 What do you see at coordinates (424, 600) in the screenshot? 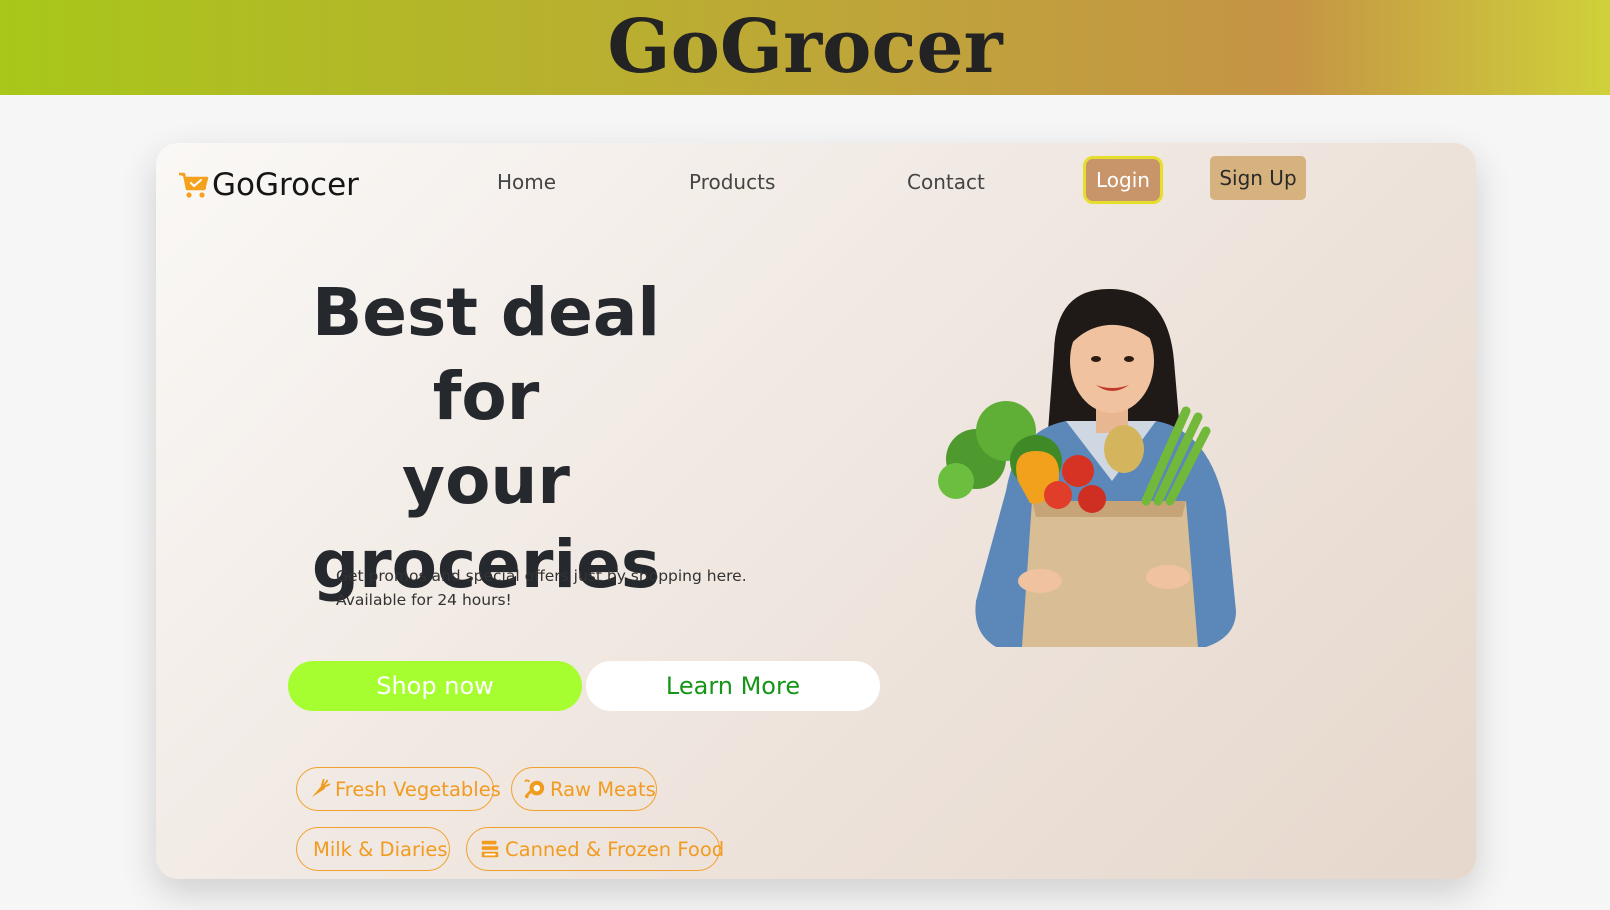
I see `hero-subtitle-line: Available for 24 hours!` at bounding box center [424, 600].